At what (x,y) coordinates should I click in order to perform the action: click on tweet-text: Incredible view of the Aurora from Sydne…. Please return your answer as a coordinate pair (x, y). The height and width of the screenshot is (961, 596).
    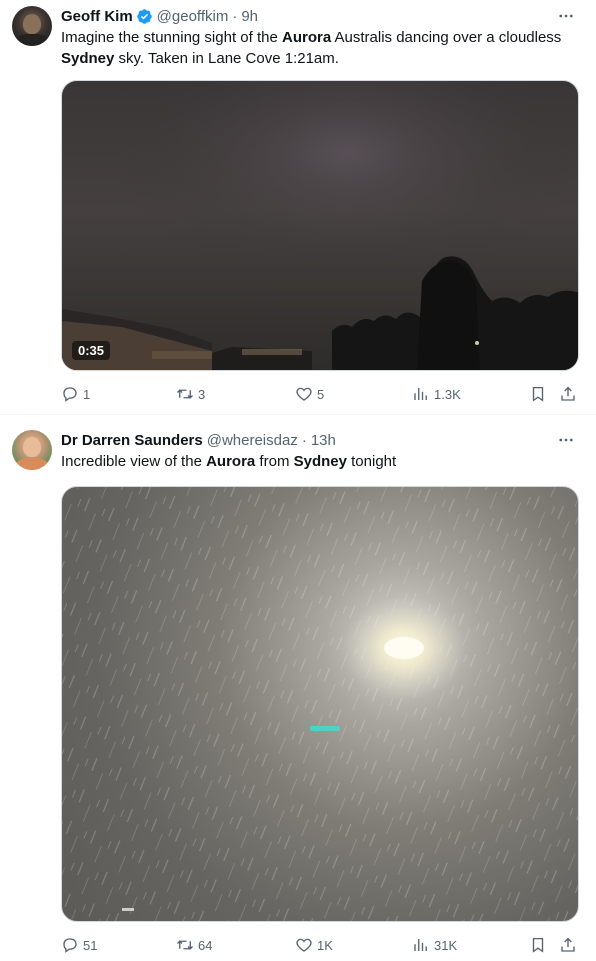
    Looking at the image, I should click on (321, 461).